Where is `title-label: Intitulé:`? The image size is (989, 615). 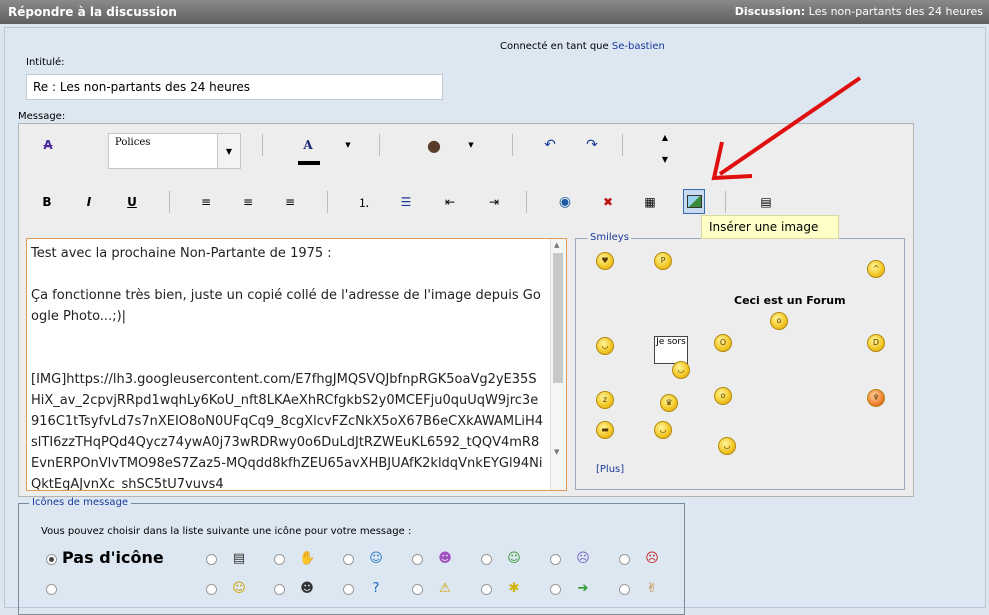 title-label: Intitulé: is located at coordinates (45, 62).